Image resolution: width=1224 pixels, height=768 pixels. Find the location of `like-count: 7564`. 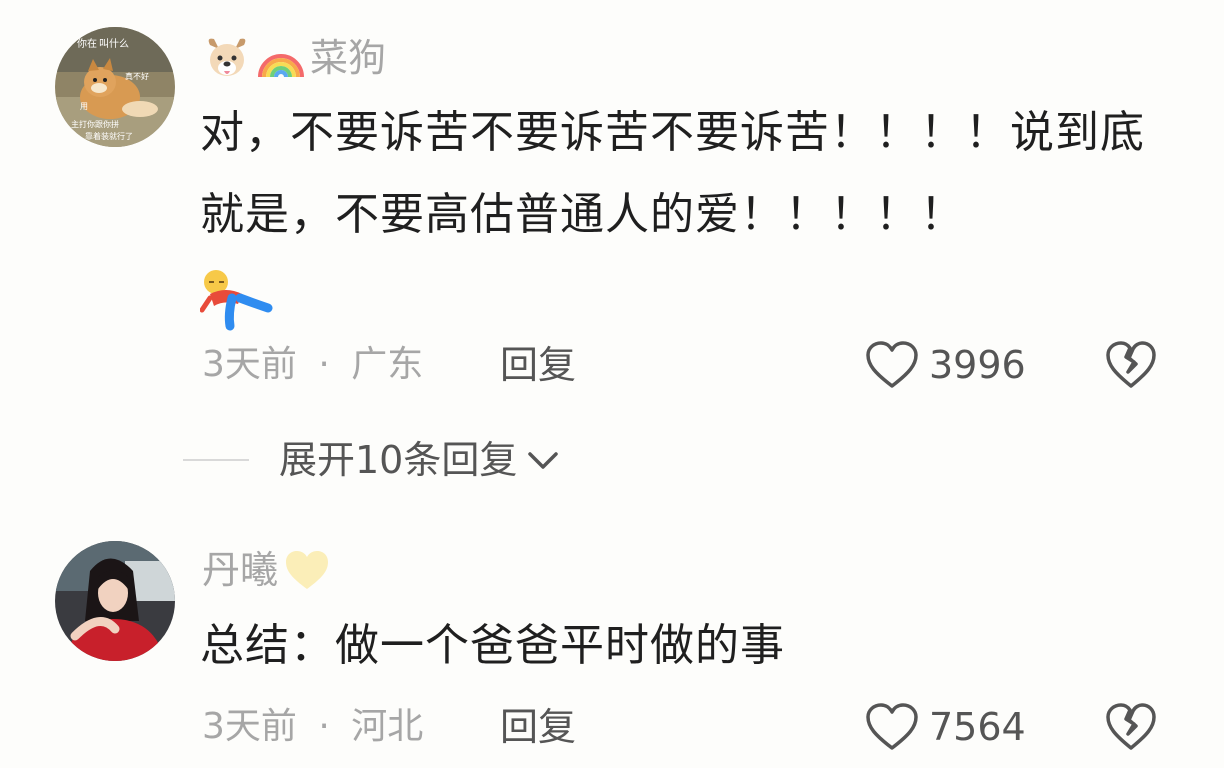

like-count: 7564 is located at coordinates (977, 727).